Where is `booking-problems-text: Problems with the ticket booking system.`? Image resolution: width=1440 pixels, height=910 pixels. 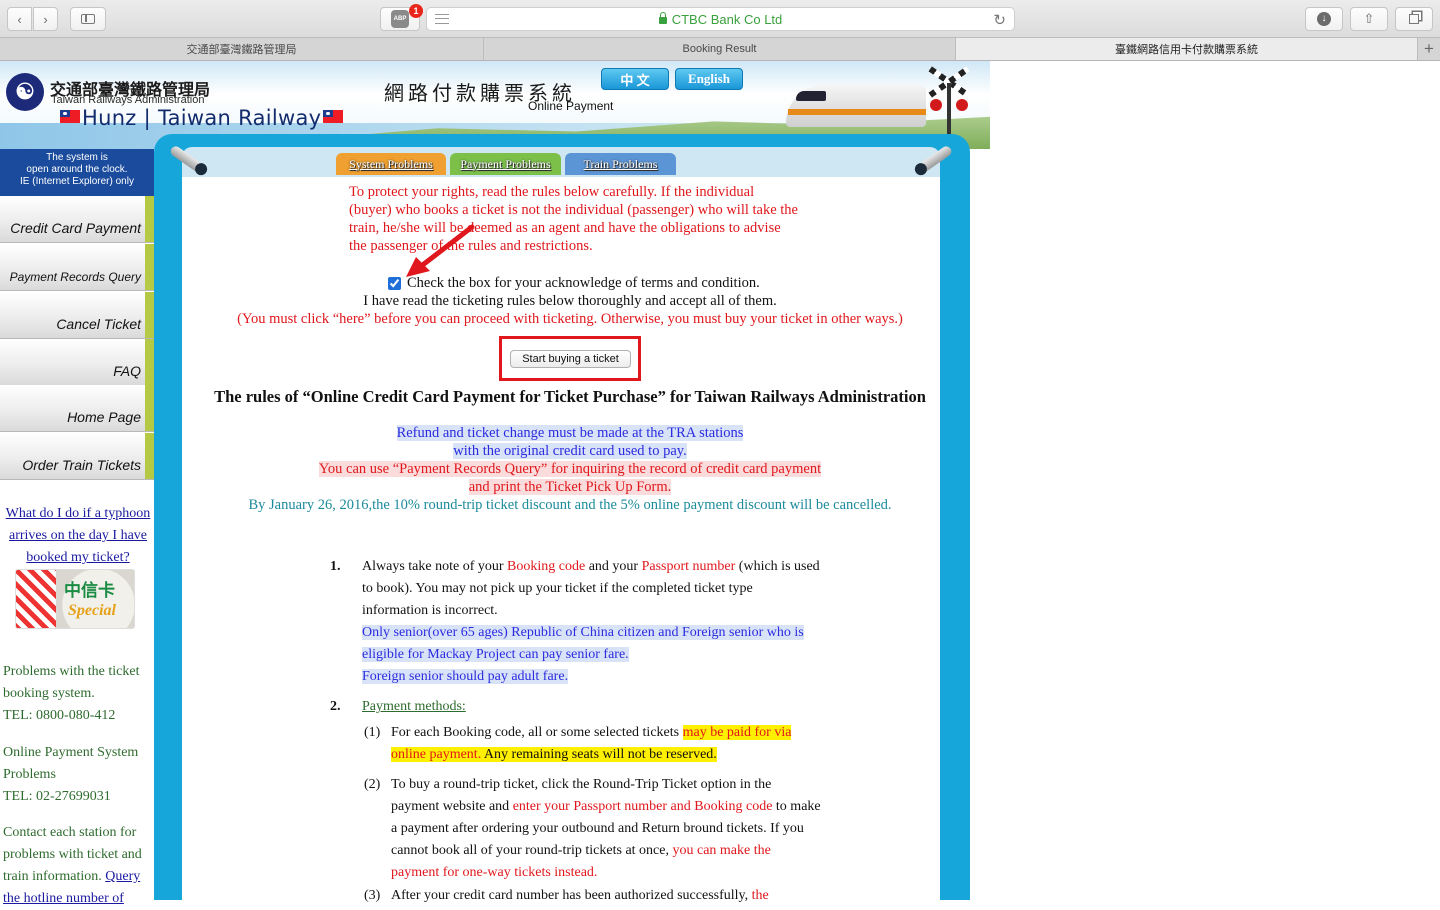
booking-problems-text: Problems with the ticket booking system. is located at coordinates (71, 682).